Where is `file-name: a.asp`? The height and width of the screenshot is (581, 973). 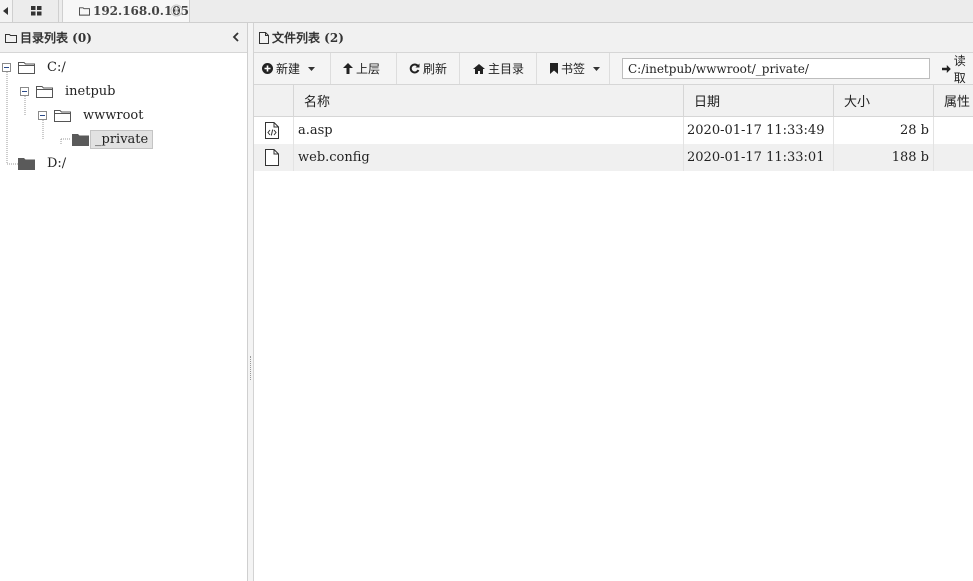 file-name: a.asp is located at coordinates (315, 130).